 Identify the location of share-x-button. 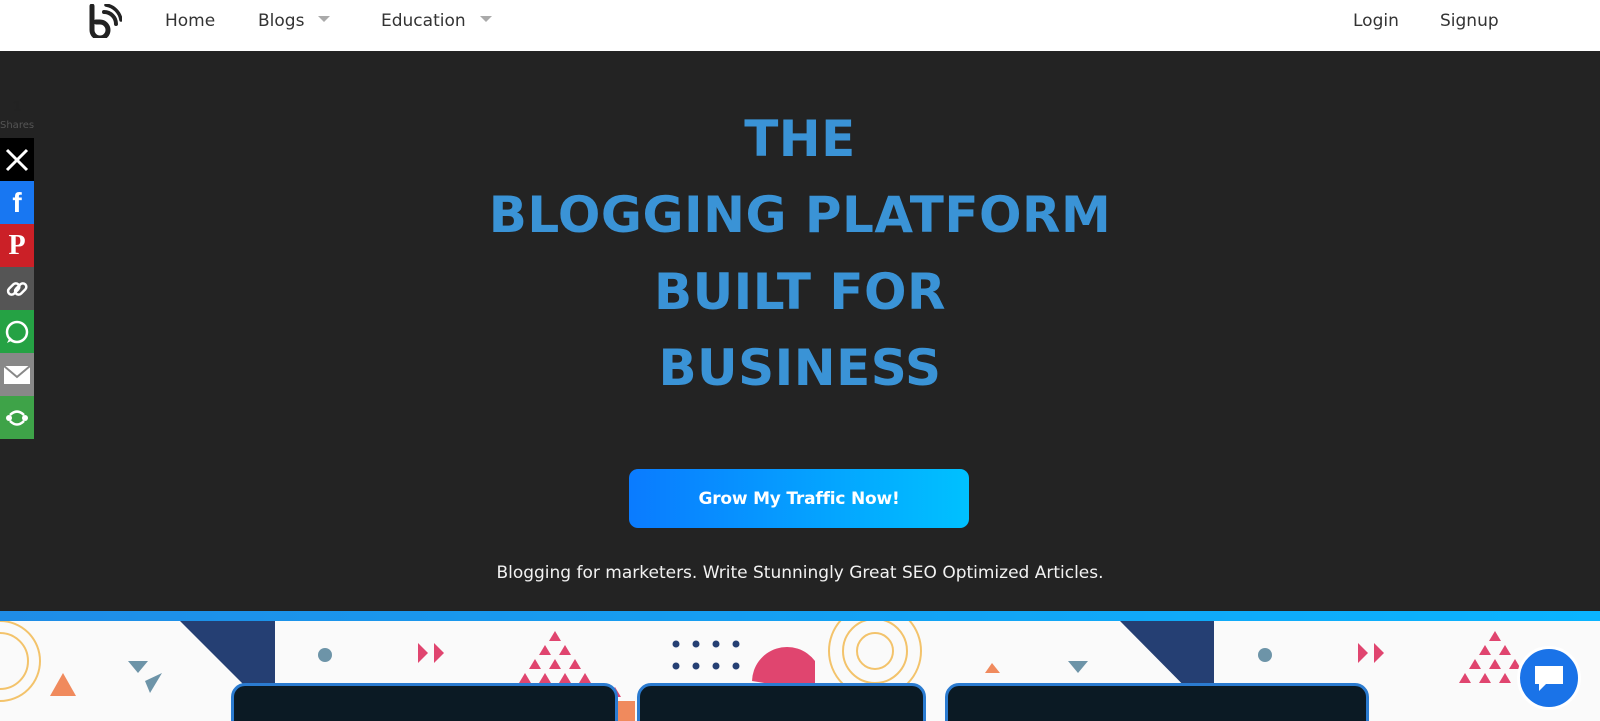
(17, 159).